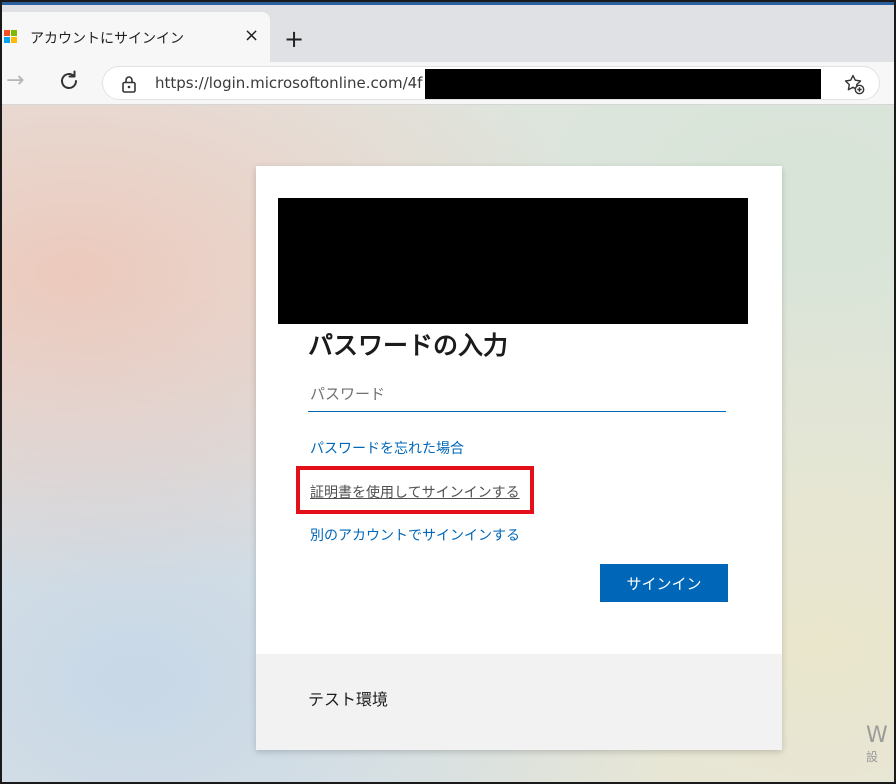 Image resolution: width=896 pixels, height=784 pixels. What do you see at coordinates (519, 702) in the screenshot?
I see `card-footer: テスト環境` at bounding box center [519, 702].